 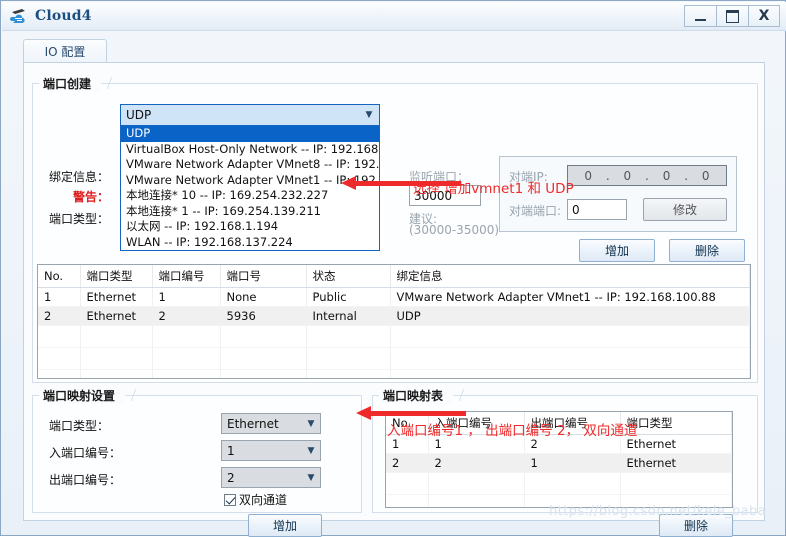 I want to click on tab-io-config: IO 配置, so click(x=65, y=51).